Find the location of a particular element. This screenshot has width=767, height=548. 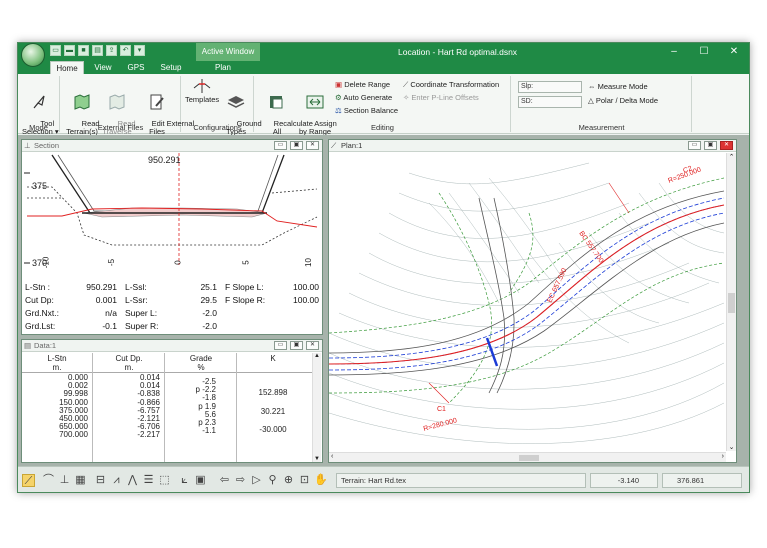

pointer-icon: ▷ is located at coordinates (256, 480).